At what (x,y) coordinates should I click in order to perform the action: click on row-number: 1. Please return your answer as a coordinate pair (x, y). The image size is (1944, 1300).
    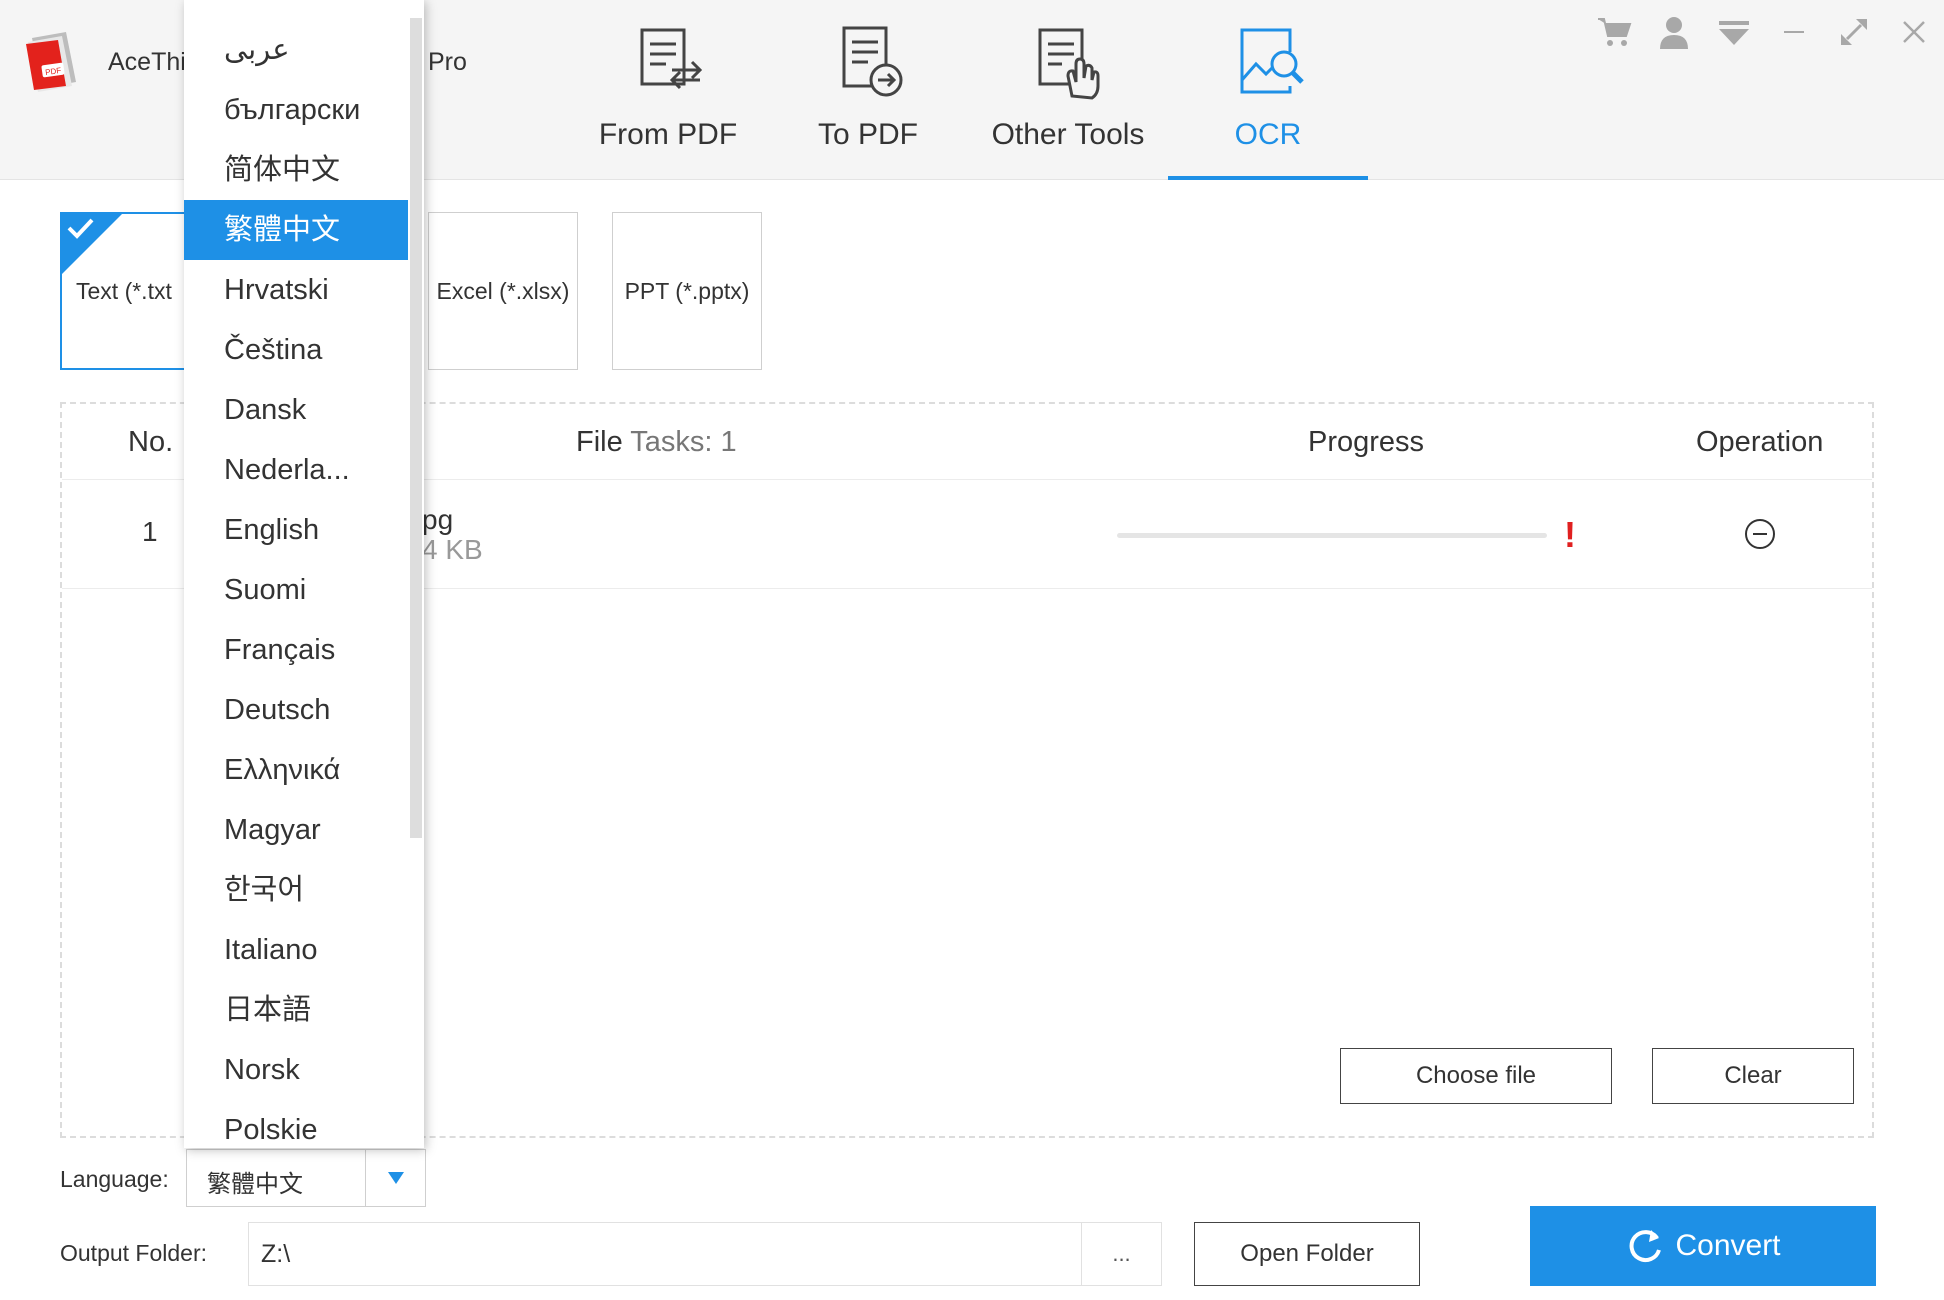
    Looking at the image, I should click on (150, 531).